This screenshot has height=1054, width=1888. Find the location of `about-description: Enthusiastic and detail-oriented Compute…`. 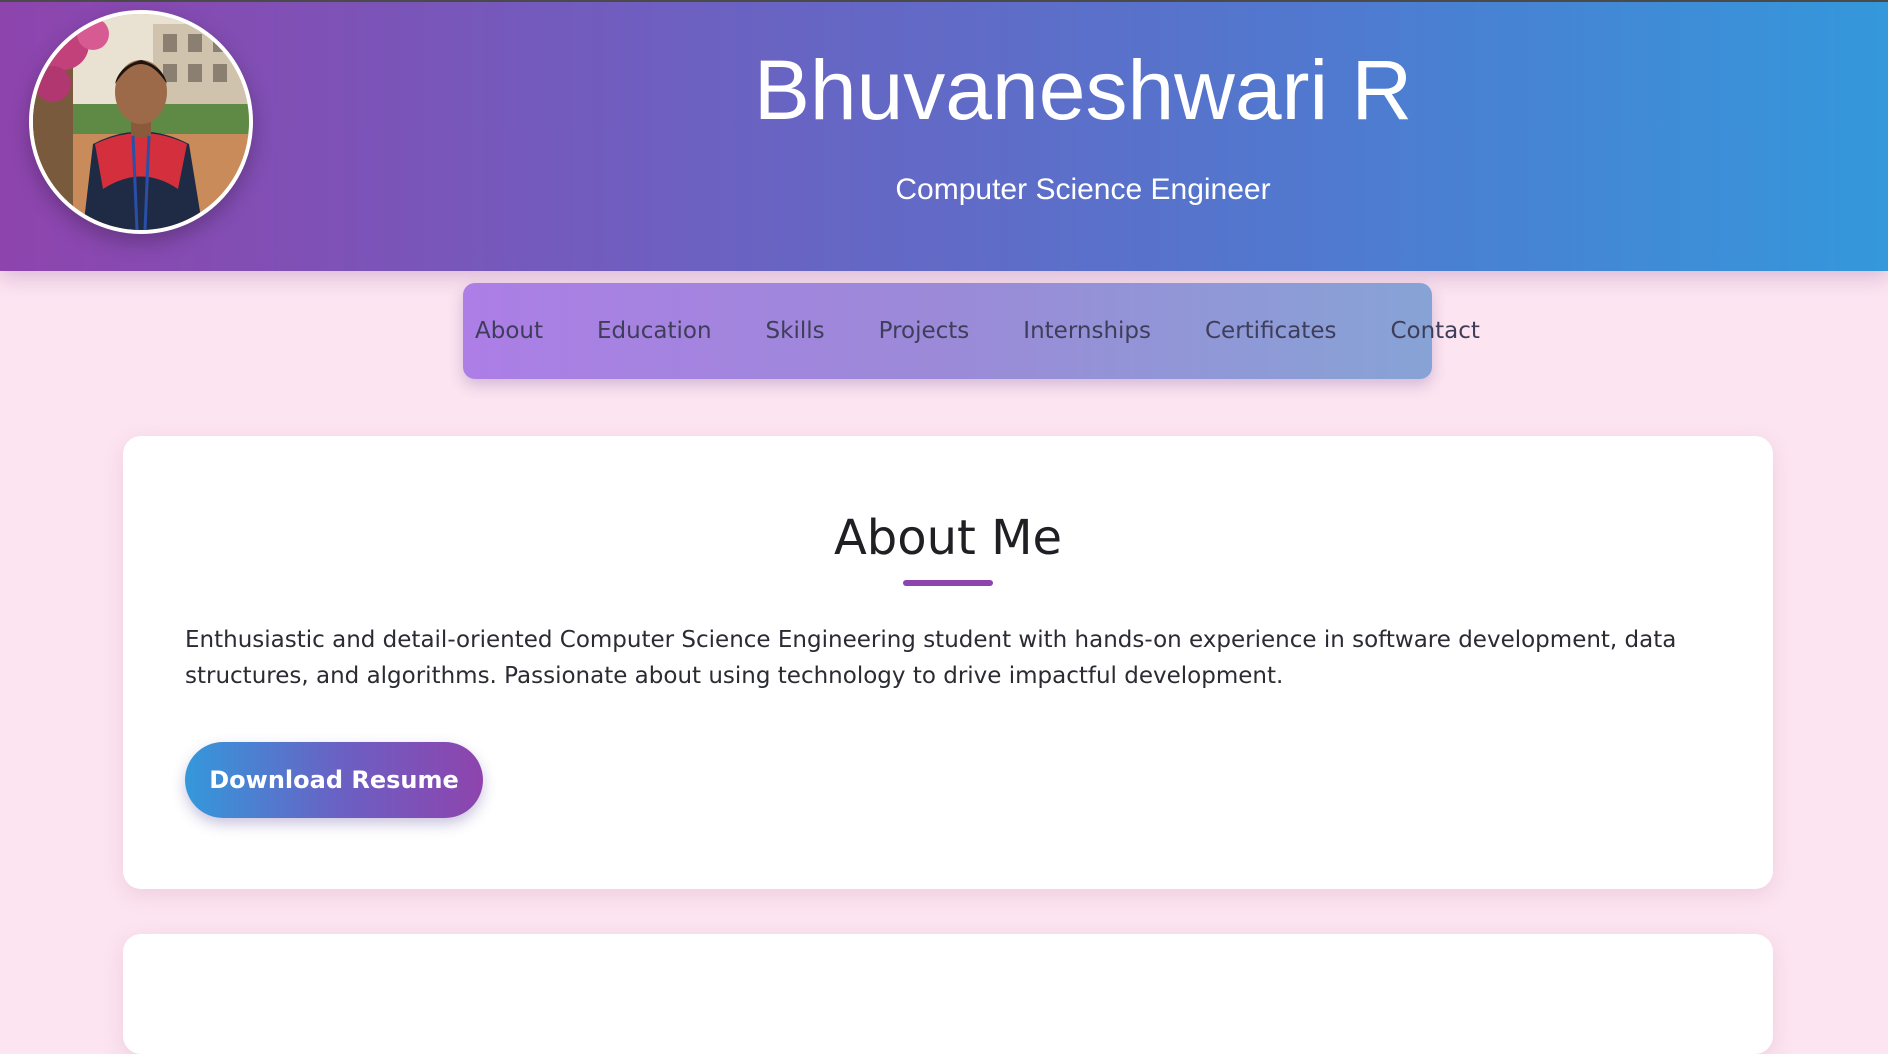

about-description: Enthusiastic and detail-oriented Compute… is located at coordinates (931, 658).